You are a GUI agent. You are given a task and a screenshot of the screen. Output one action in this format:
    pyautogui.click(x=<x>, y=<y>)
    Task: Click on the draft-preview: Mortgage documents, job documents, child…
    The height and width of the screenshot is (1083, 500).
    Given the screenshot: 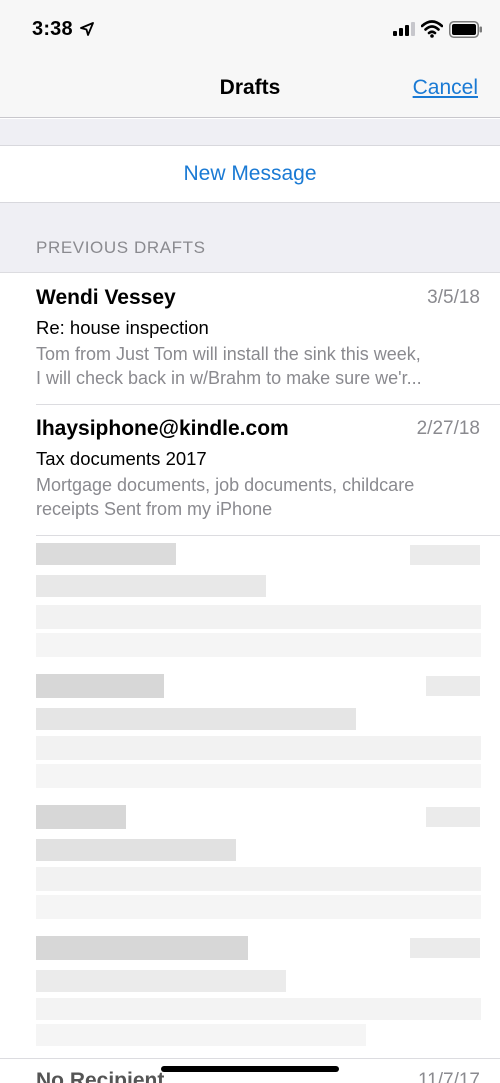 What is the action you would take?
    pyautogui.click(x=258, y=497)
    